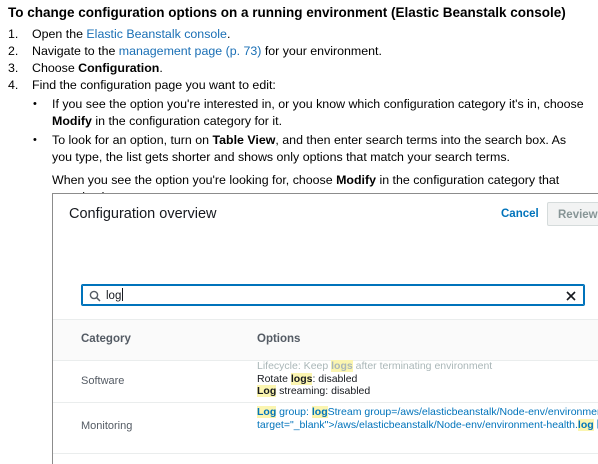  Describe the element at coordinates (13, 34) in the screenshot. I see `step-number: 1.` at that location.